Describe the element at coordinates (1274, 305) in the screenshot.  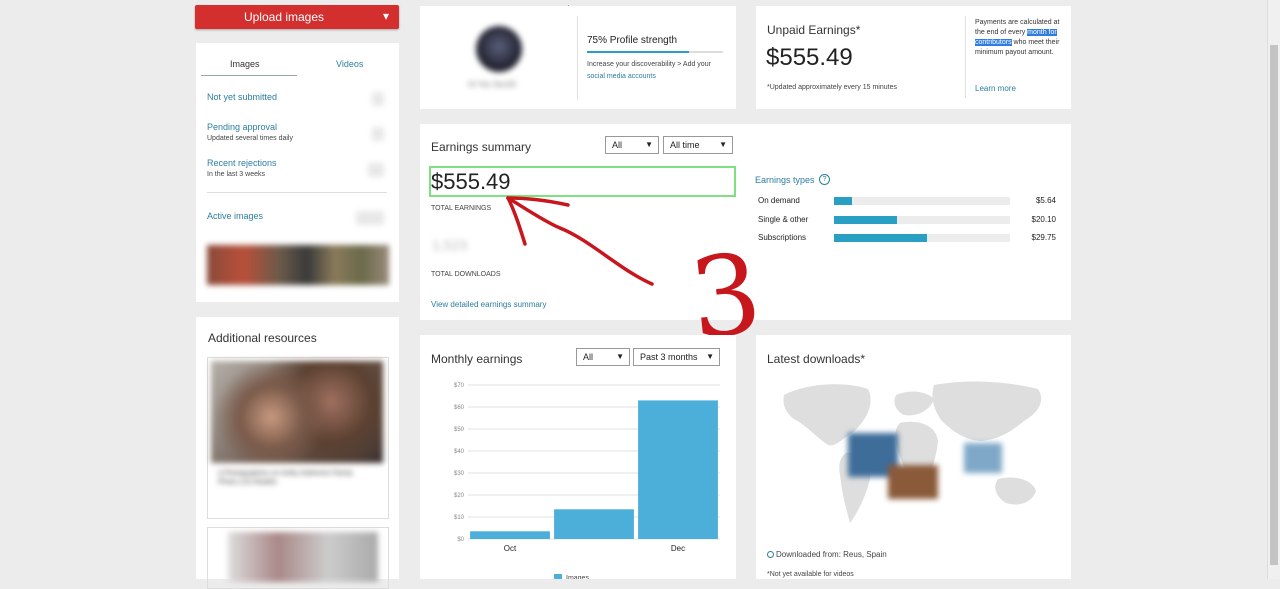
I see `scrollbar-thumb` at that location.